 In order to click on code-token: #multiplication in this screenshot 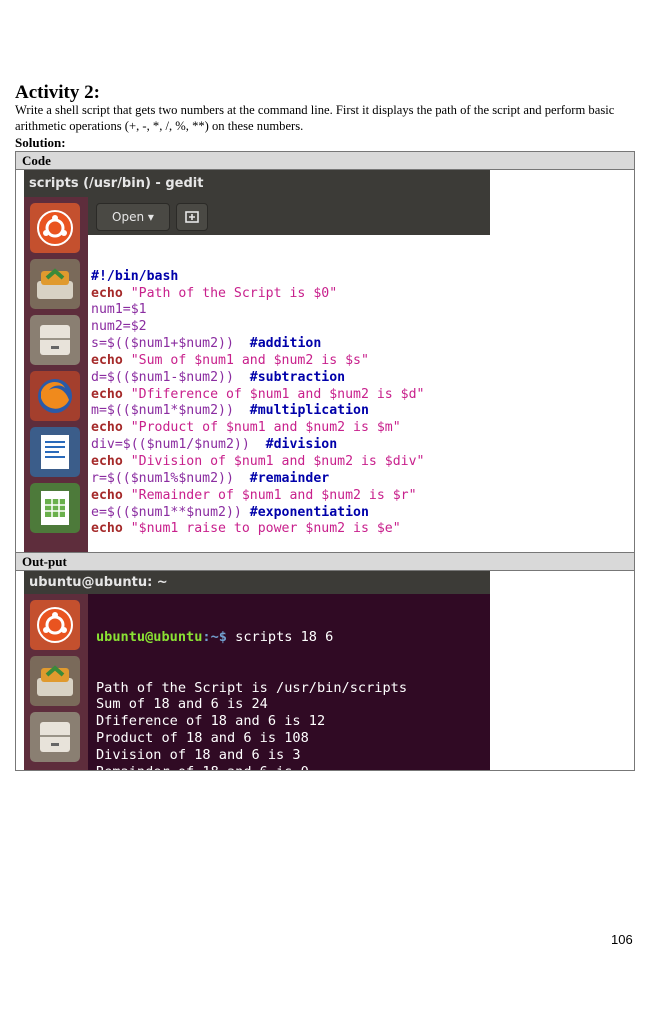, I will do `click(301, 411)`.